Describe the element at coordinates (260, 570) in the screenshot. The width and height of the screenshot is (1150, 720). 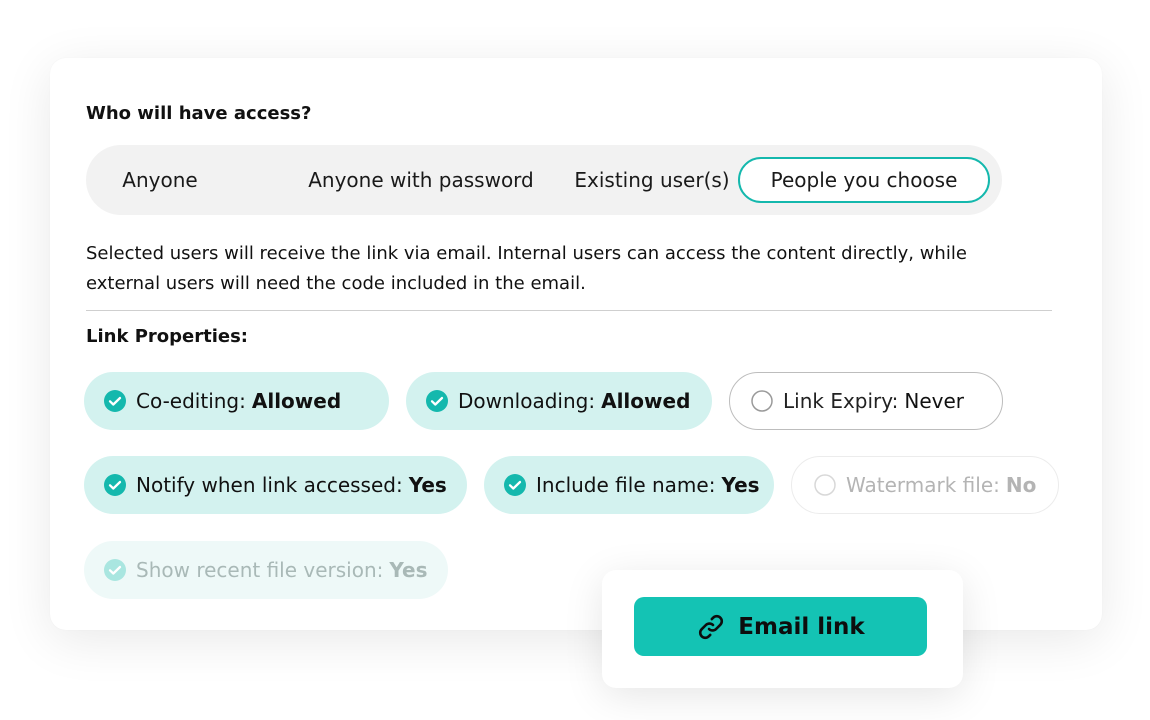
I see `chip-label: Show recent file version:` at that location.